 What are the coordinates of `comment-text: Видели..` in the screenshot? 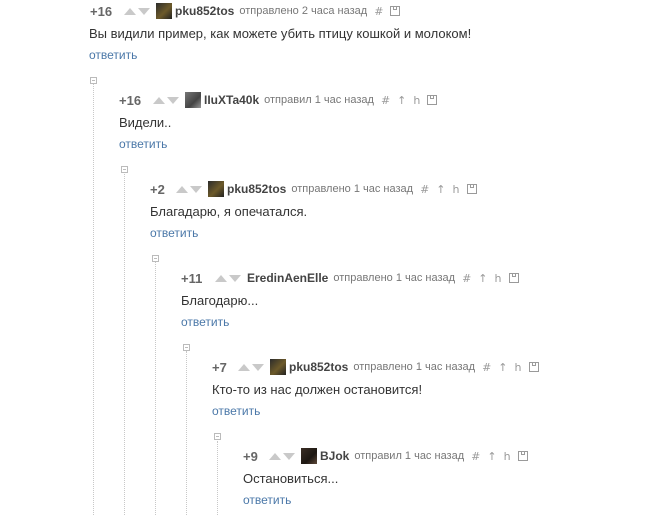 It's located at (145, 122).